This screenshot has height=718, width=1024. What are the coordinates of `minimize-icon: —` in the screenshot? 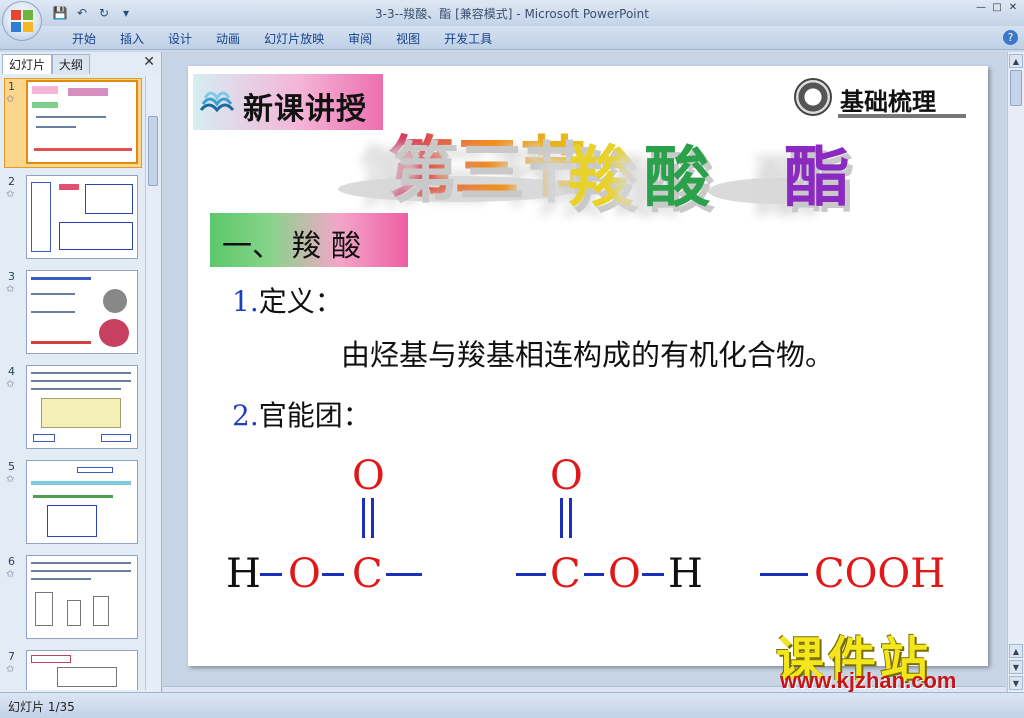 It's located at (981, 8).